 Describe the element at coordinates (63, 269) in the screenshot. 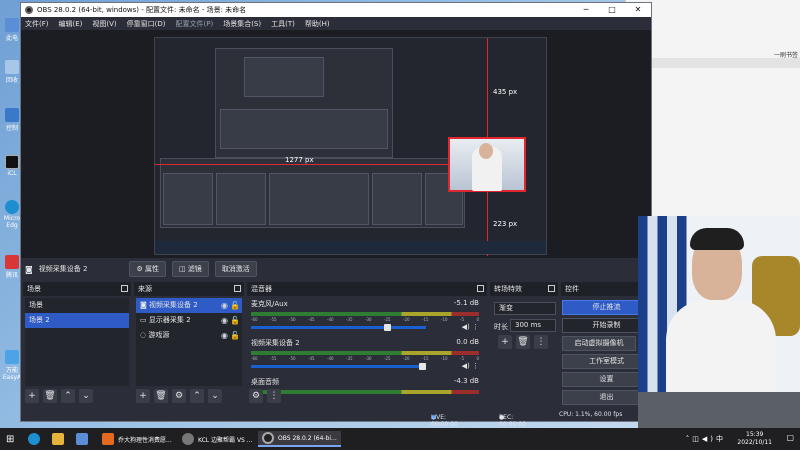

I see `selected-source-name: 视频采集设备 2` at that location.